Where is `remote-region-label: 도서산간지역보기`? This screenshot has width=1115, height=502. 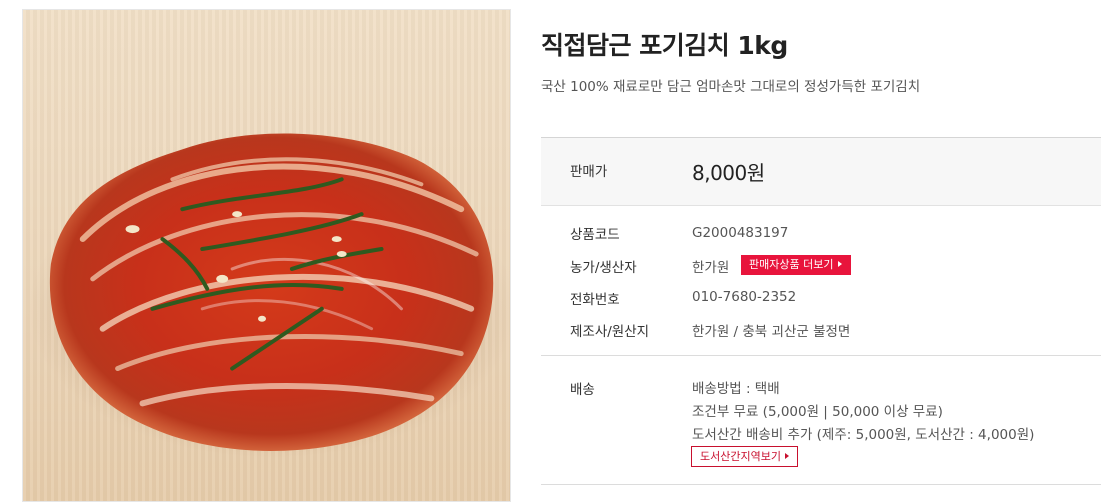 remote-region-label: 도서산간지역보기 is located at coordinates (740, 456).